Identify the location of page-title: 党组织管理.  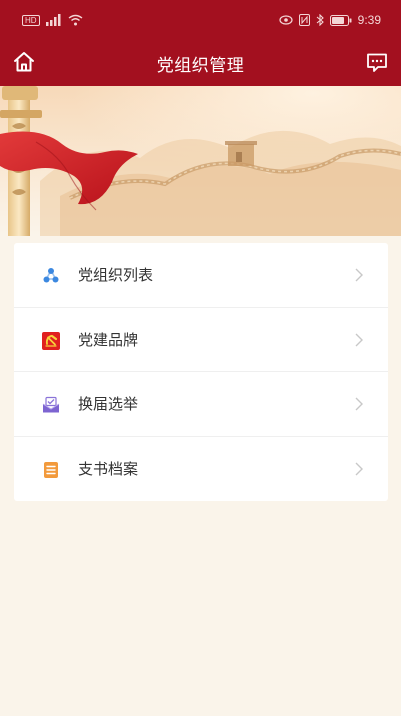
(200, 65).